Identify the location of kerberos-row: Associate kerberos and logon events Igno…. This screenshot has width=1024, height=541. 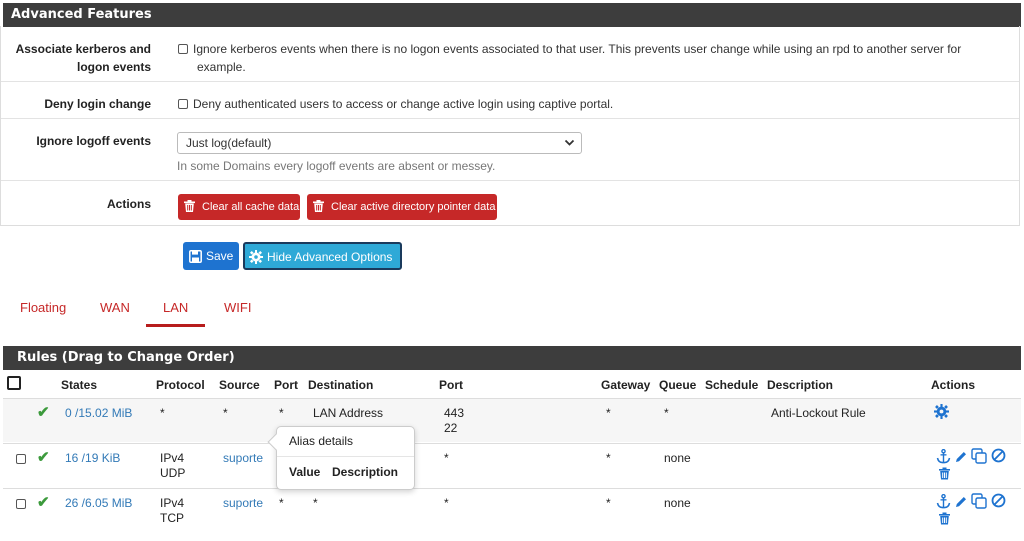
(510, 54).